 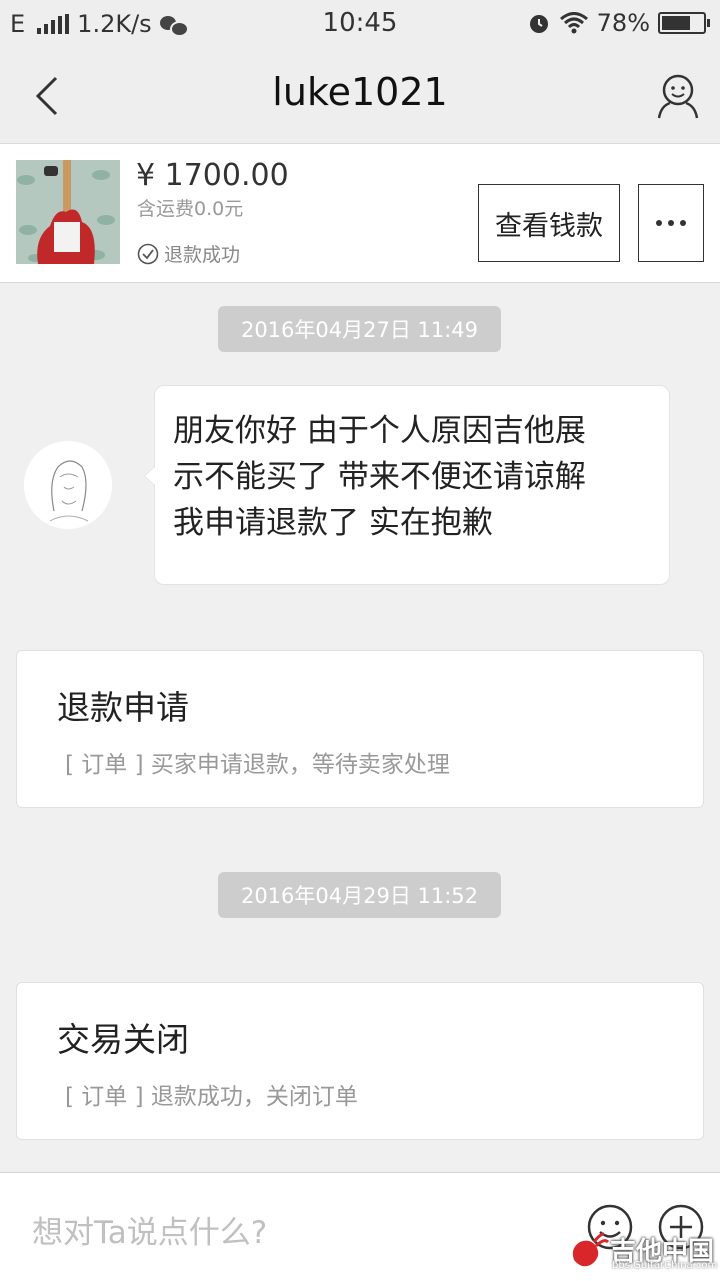 What do you see at coordinates (379, 431) in the screenshot?
I see `message-line: 朋友你好 由于个人原因吉他展` at bounding box center [379, 431].